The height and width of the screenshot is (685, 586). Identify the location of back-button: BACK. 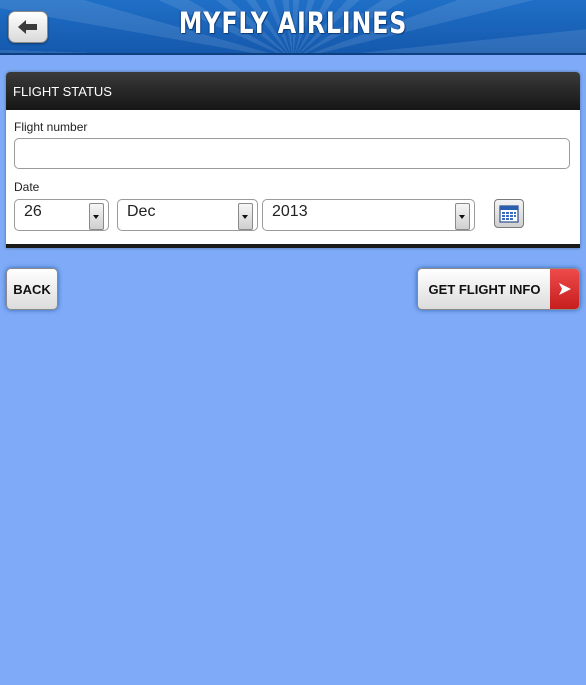
(32, 289).